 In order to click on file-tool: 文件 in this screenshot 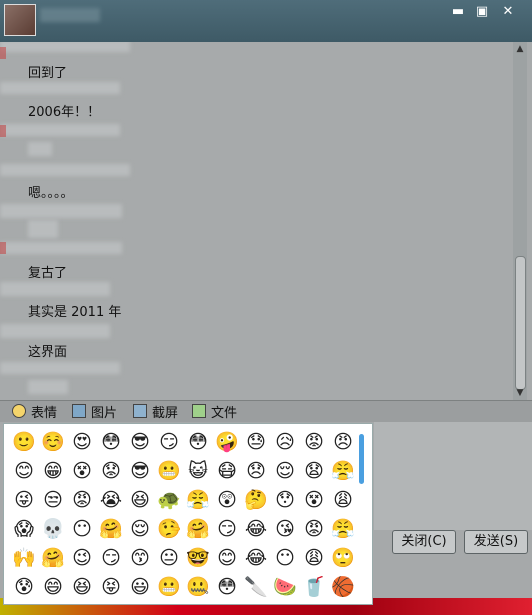, I will do `click(214, 413)`.